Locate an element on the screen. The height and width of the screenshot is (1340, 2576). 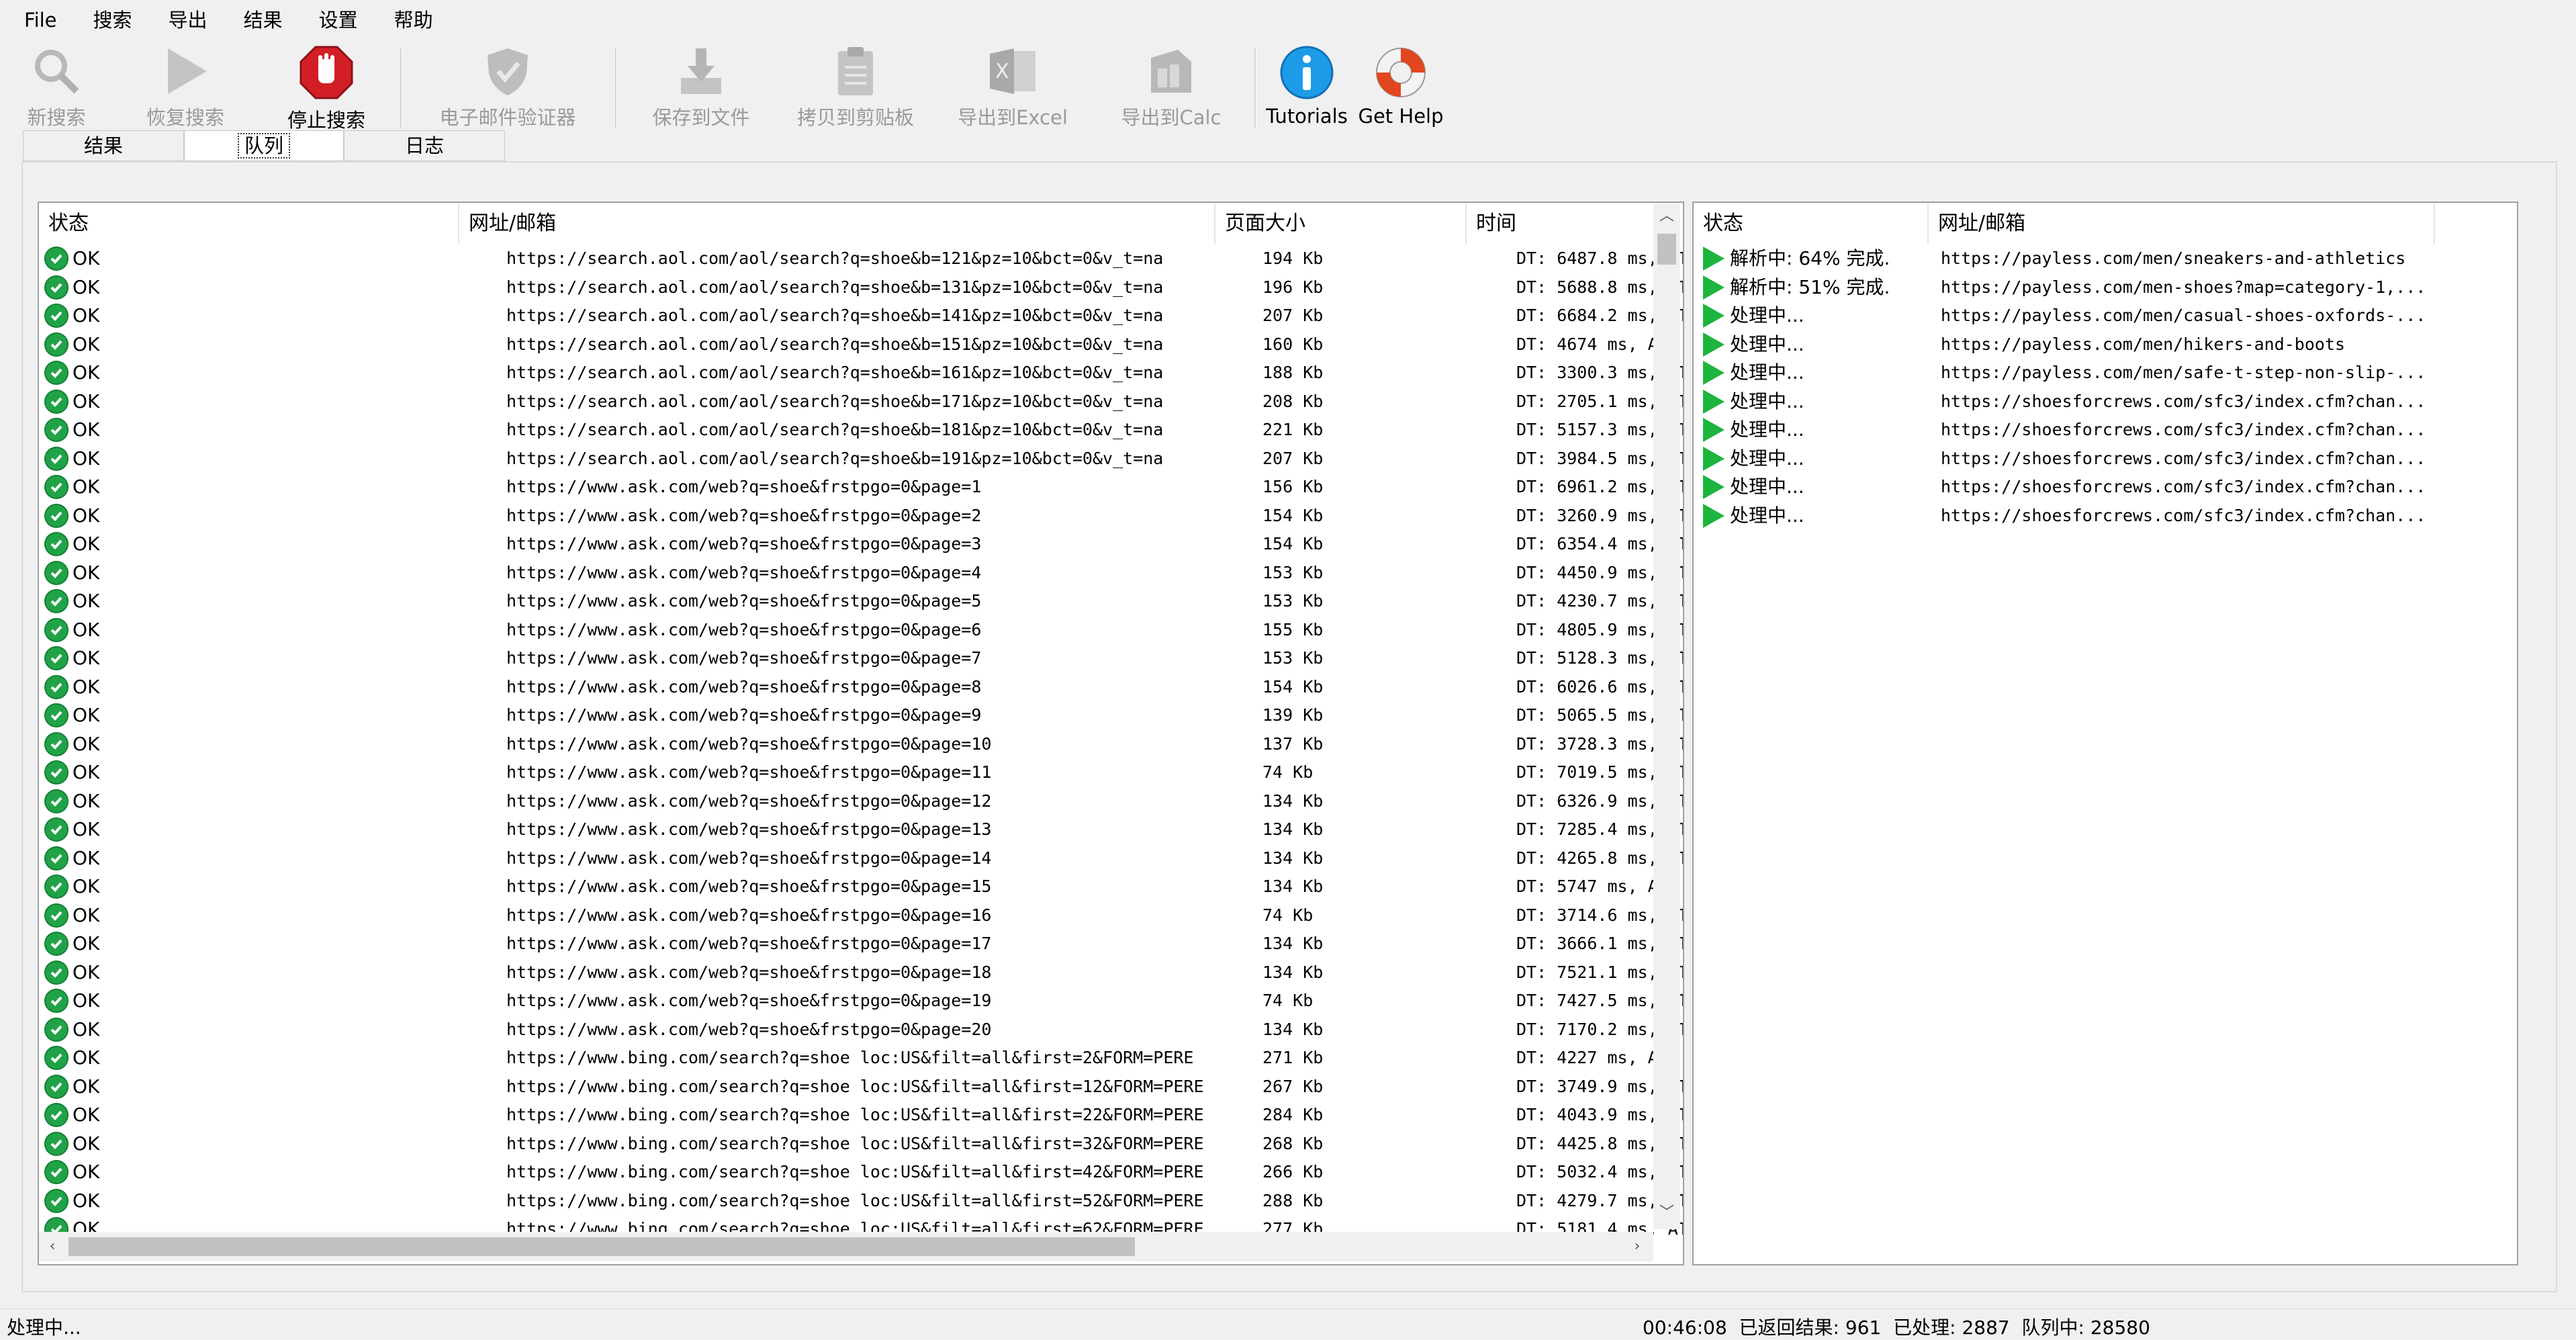
header-page-size: 页面大小 is located at coordinates (1341, 223).